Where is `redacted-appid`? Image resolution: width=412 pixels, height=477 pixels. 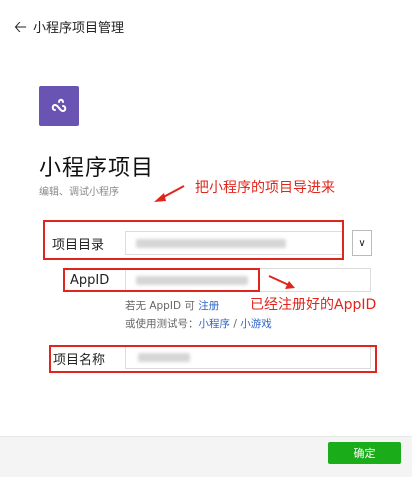
redacted-appid is located at coordinates (192, 280).